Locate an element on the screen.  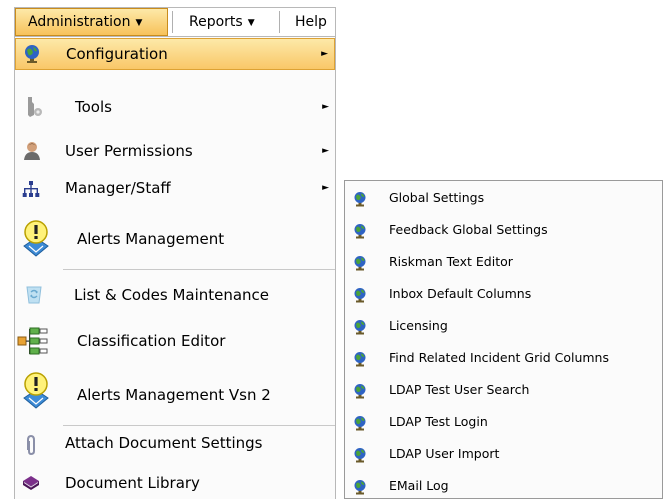
menu-item-document-library: Document Library is located at coordinates (175, 484).